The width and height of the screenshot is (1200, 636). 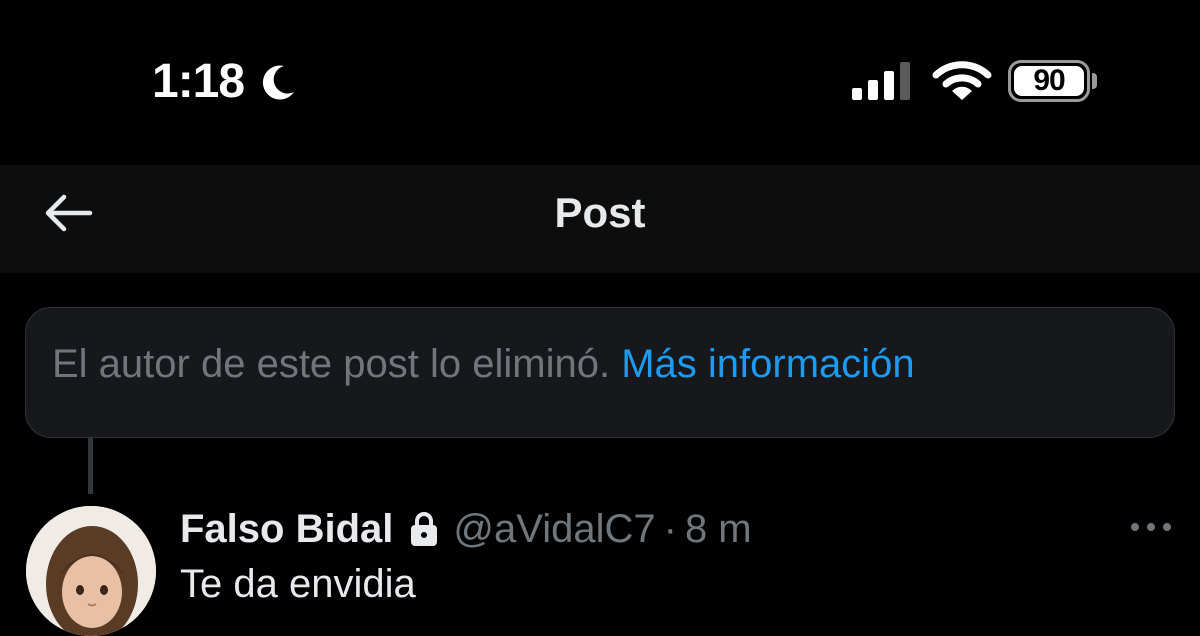 I want to click on cellular-signal-icon, so click(x=881, y=81).